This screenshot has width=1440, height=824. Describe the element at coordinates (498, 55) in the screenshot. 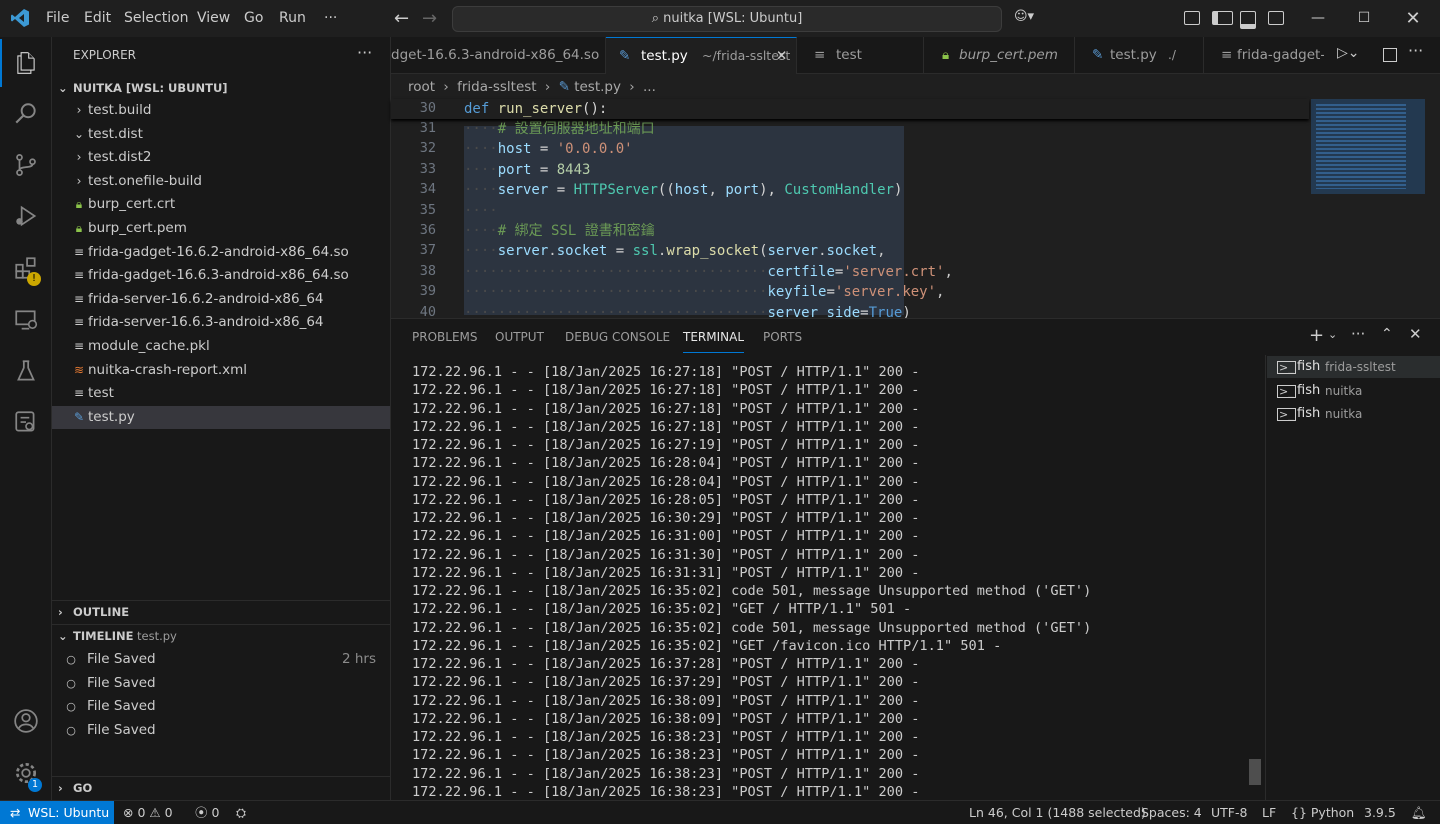

I see `tab-frida-gadget: dget-16.6.3-android-x86_64.so` at that location.